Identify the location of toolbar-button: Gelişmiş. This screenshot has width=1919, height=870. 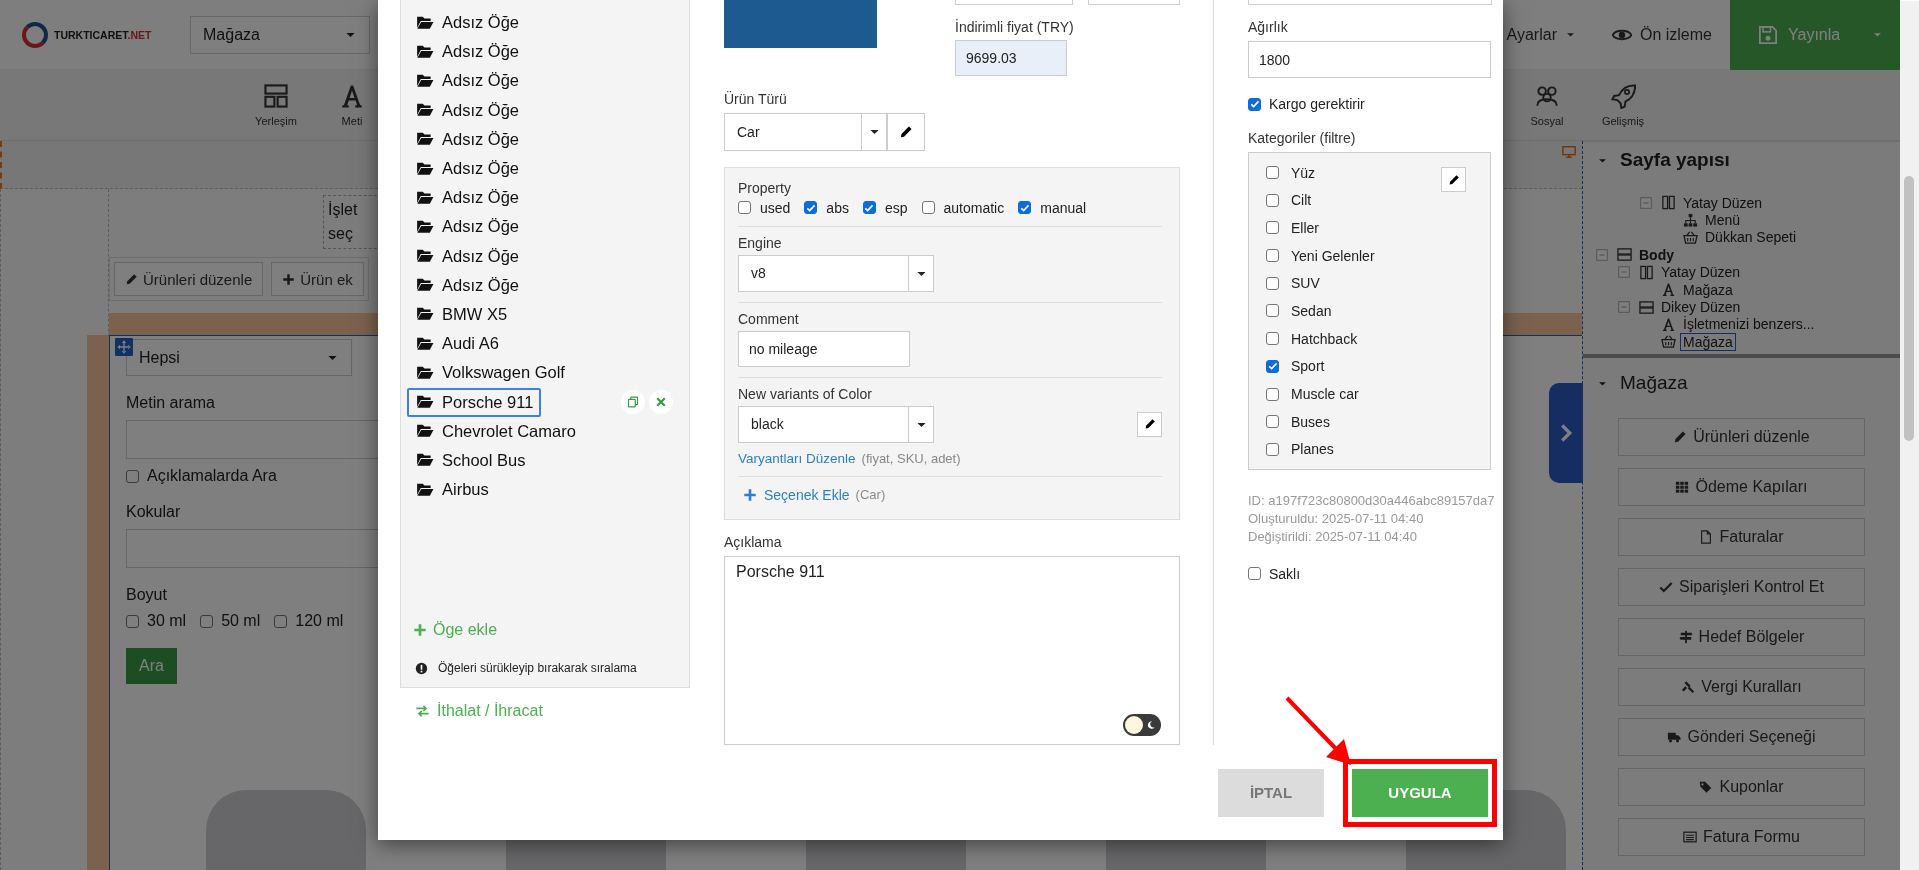
(1623, 105).